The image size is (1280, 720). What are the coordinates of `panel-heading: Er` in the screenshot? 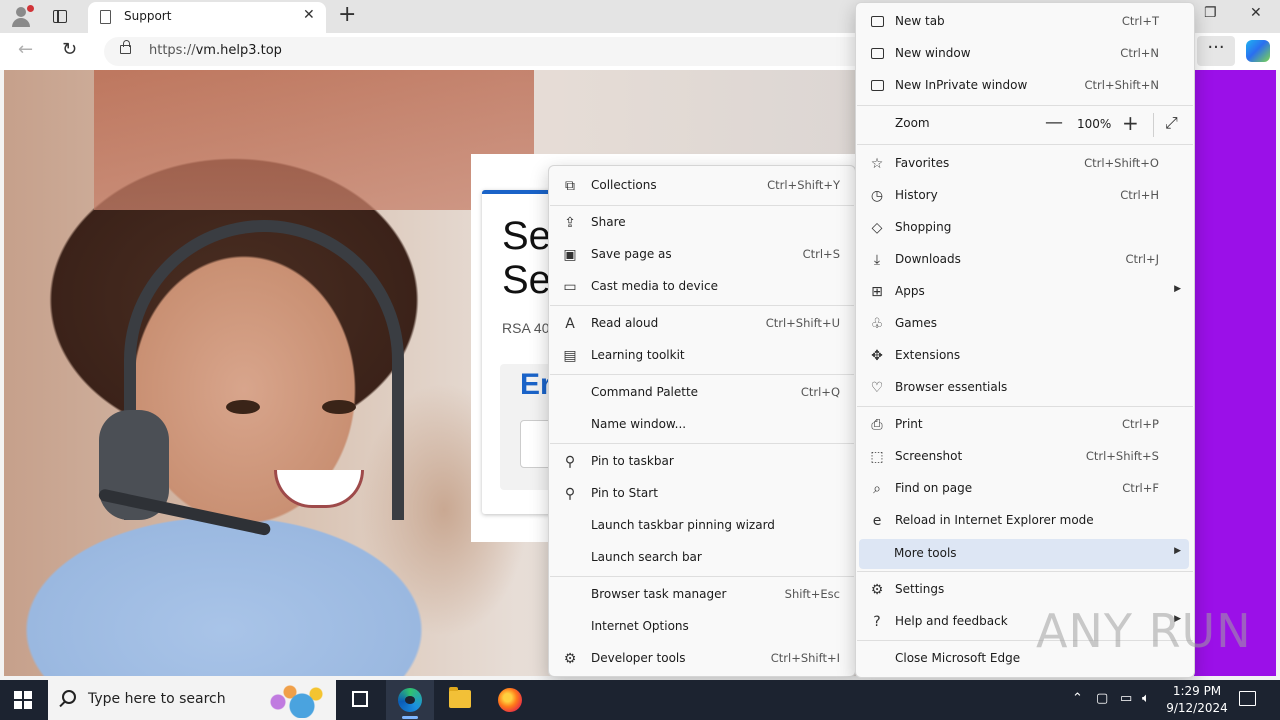 It's located at (536, 384).